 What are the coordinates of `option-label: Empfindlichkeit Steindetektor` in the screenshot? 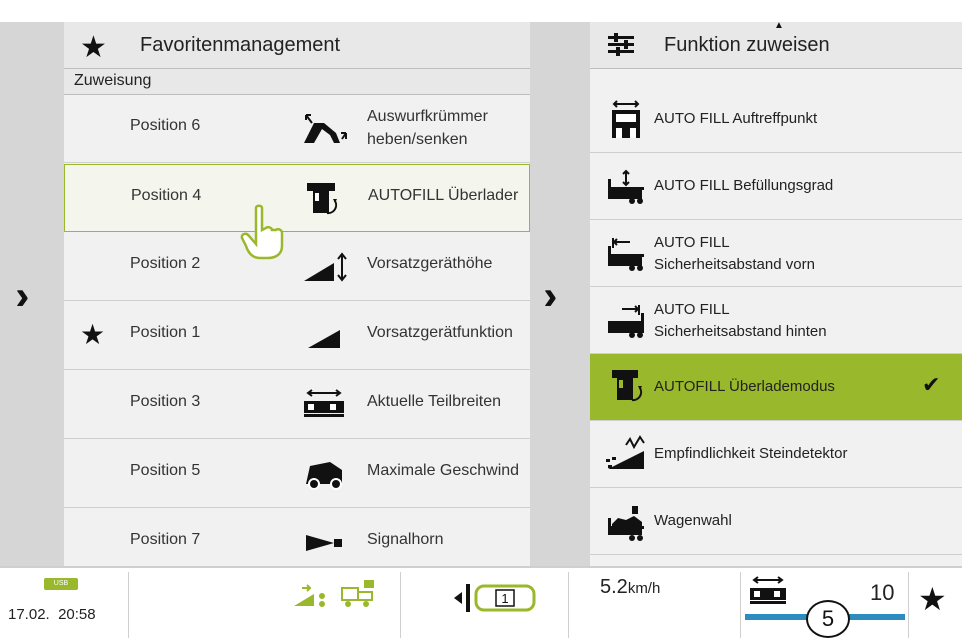 It's located at (751, 453).